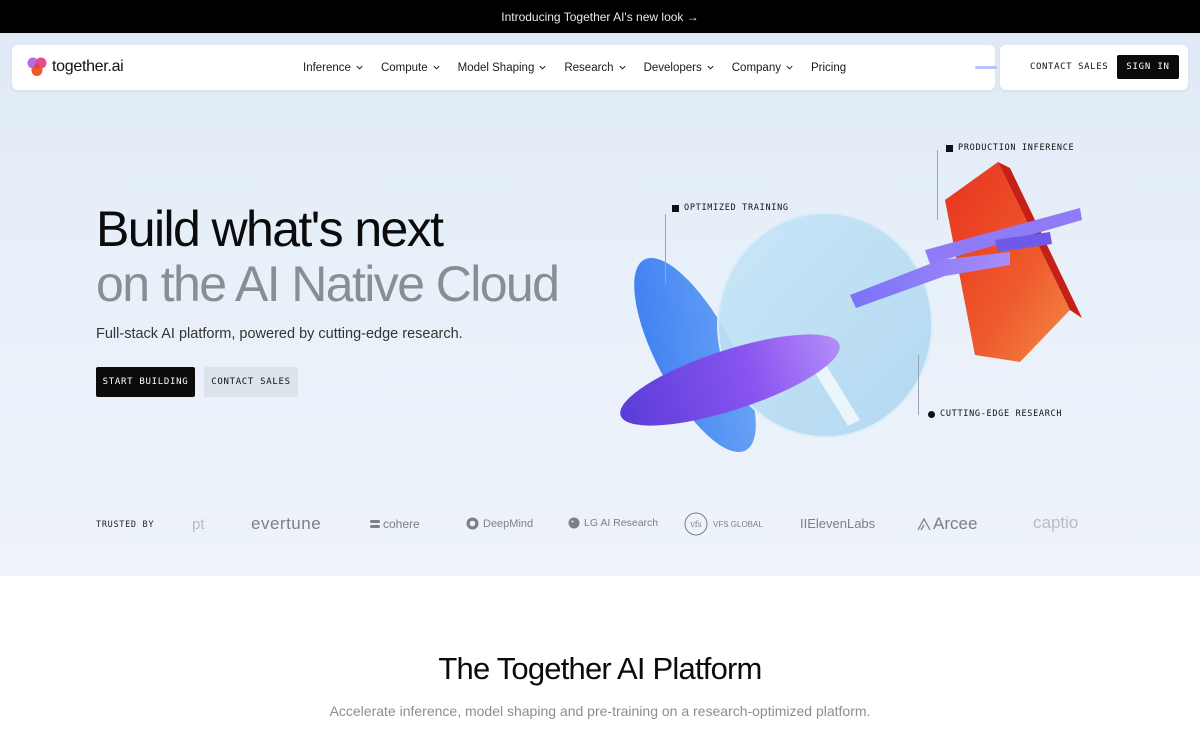 Image resolution: width=1200 pixels, height=750 pixels. Describe the element at coordinates (675, 208) in the screenshot. I see `square-icon` at that location.